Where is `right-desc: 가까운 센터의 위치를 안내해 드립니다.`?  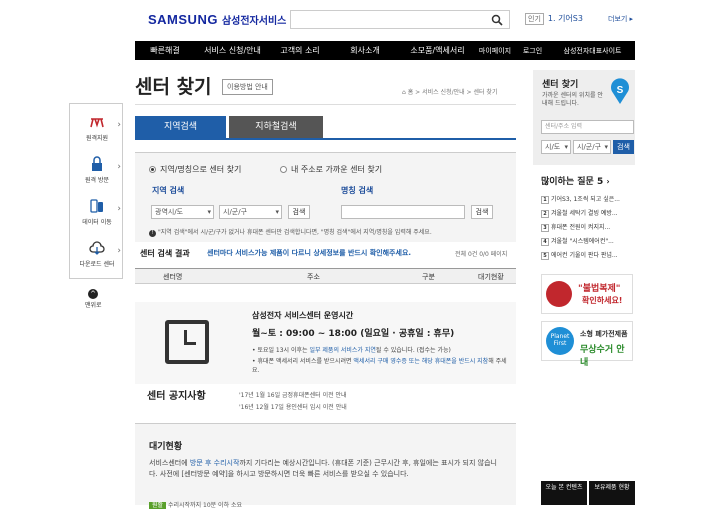
right-desc: 가까운 센터의 위치를 안내해 드립니다. is located at coordinates (572, 99).